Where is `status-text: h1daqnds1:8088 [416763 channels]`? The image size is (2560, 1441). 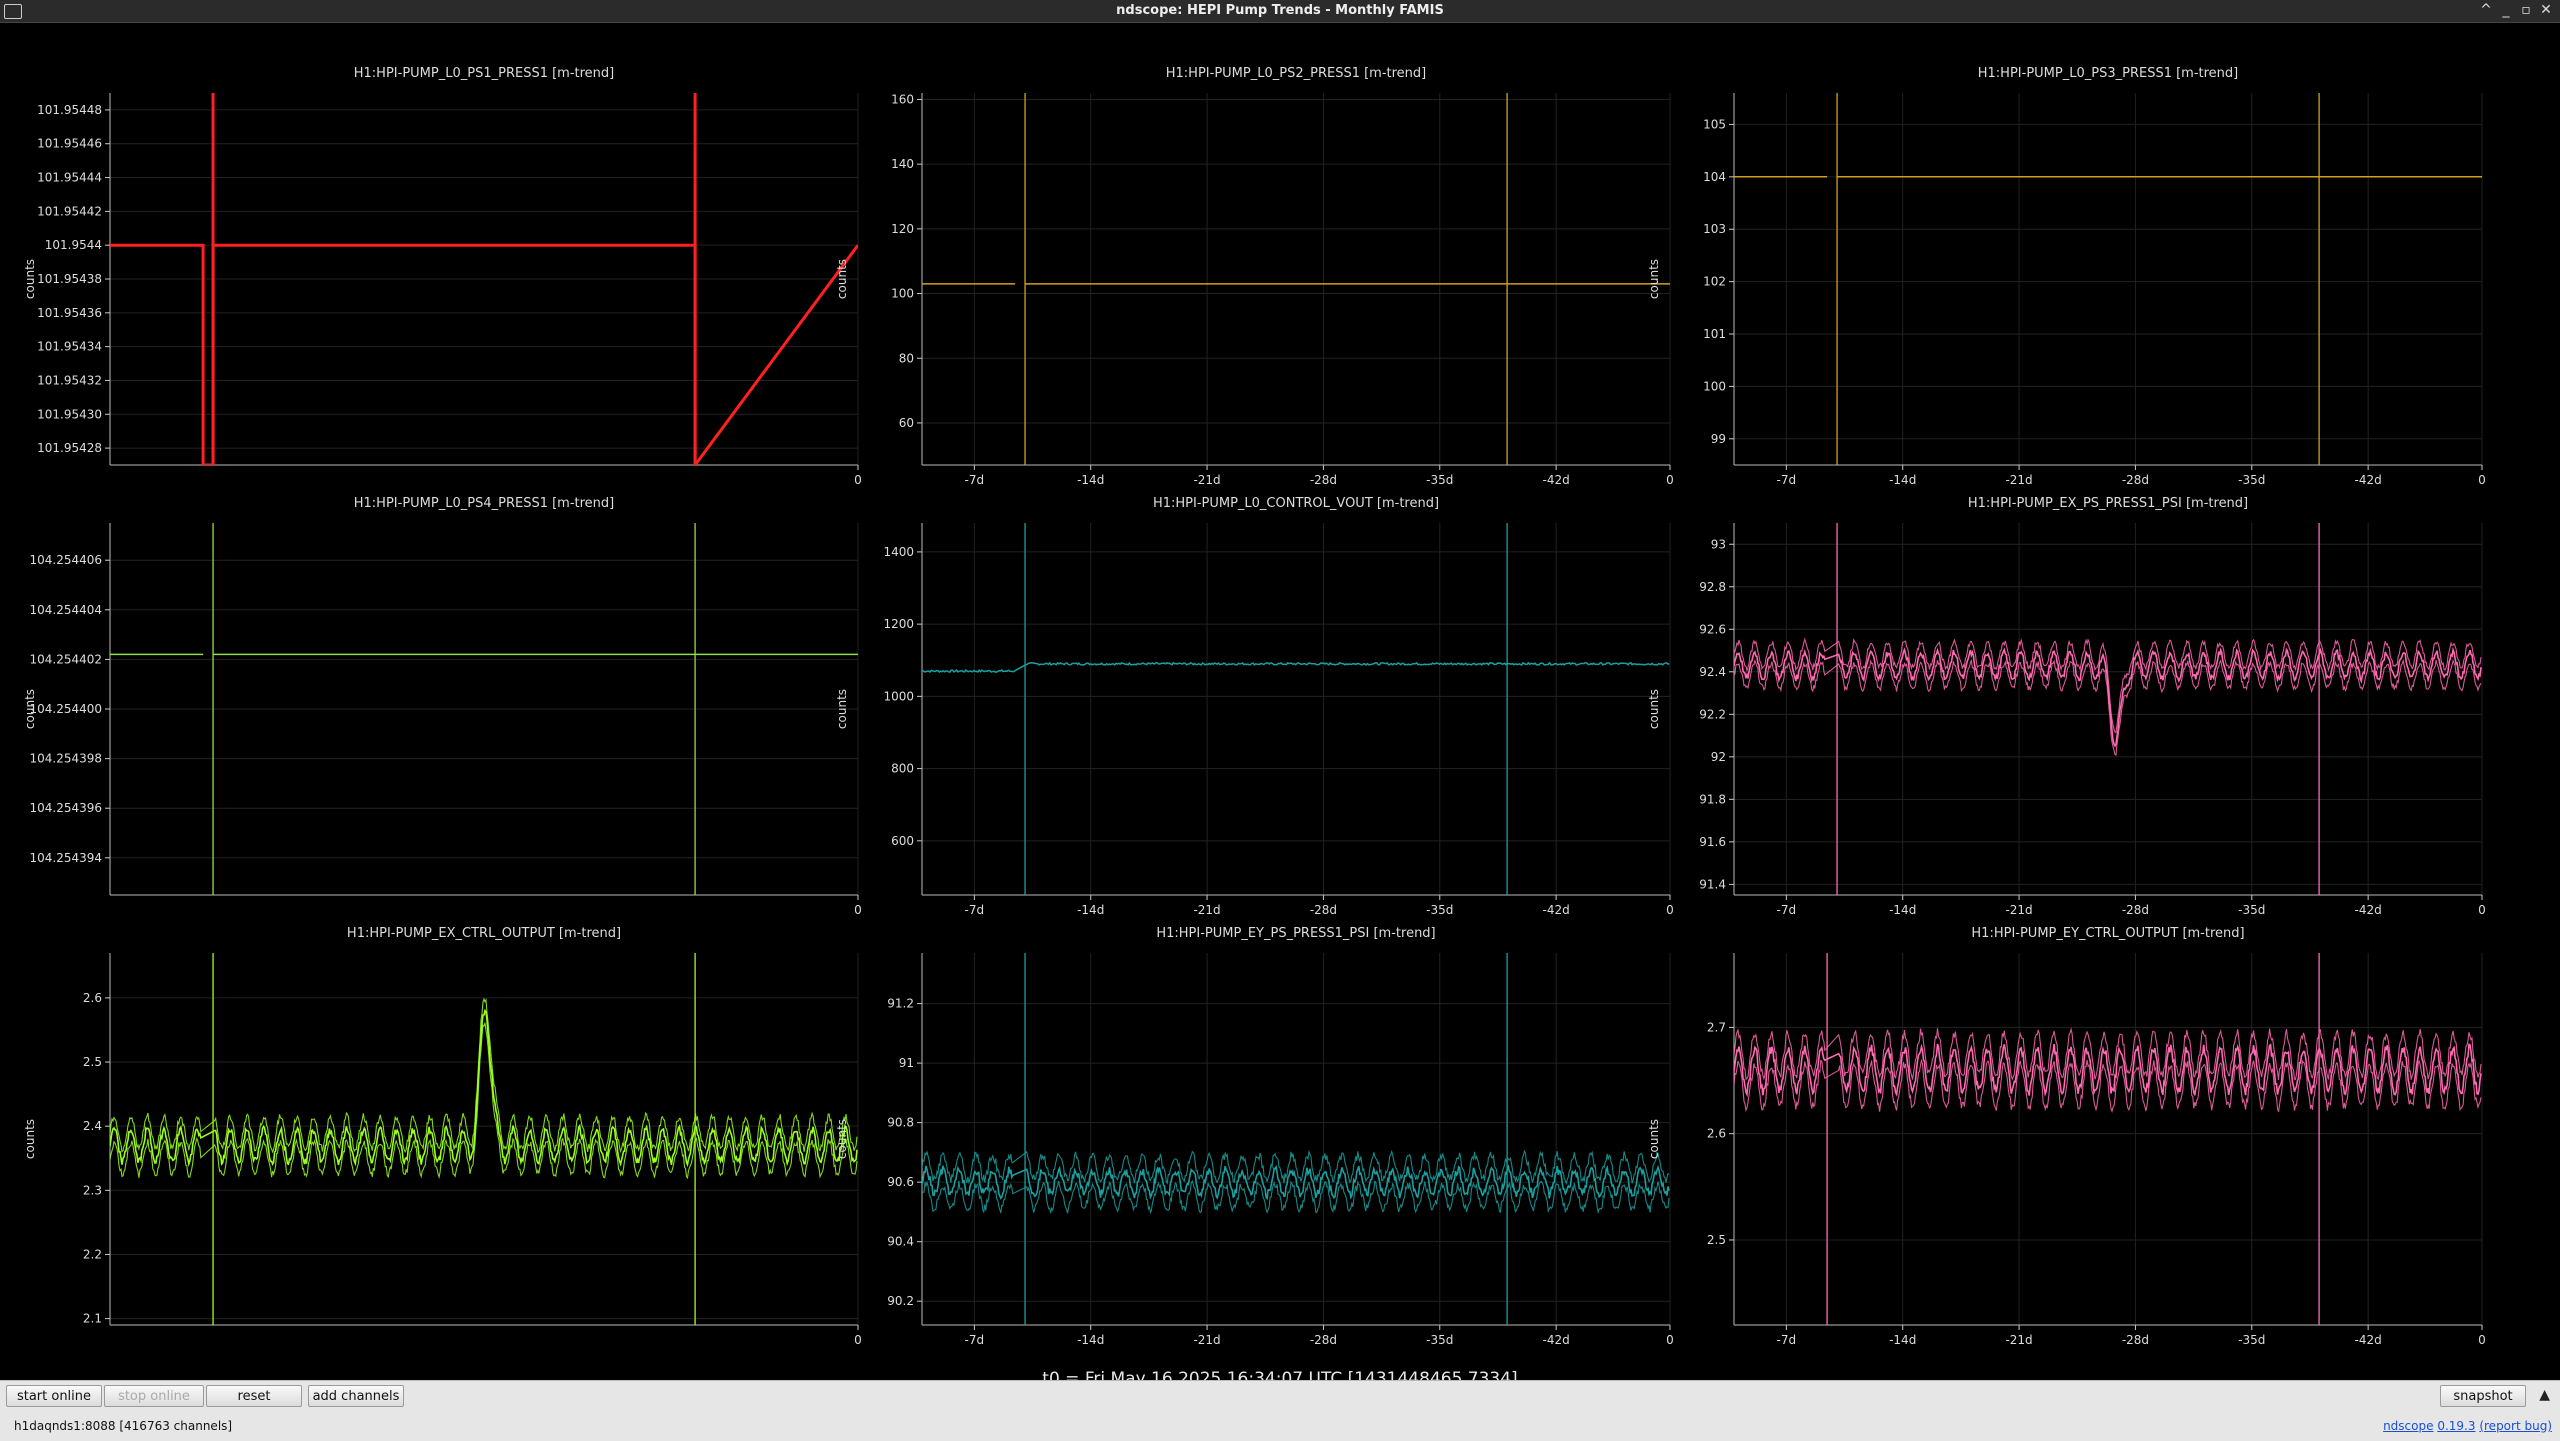 status-text: h1daqnds1:8088 [416763 channels] is located at coordinates (123, 1426).